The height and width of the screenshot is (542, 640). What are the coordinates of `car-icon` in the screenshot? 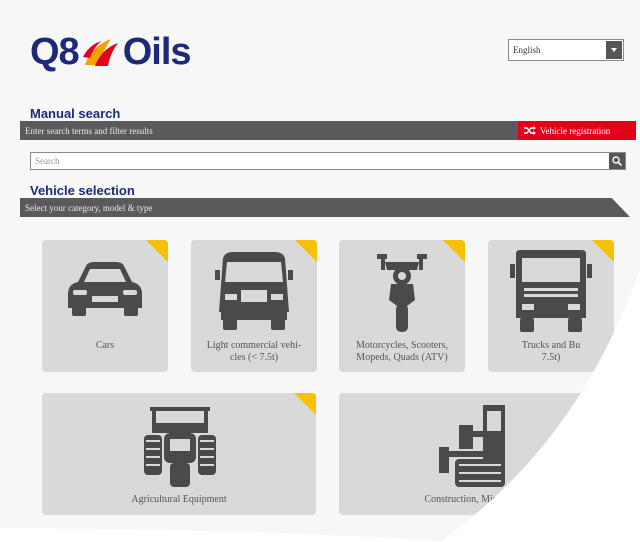 It's located at (105, 289).